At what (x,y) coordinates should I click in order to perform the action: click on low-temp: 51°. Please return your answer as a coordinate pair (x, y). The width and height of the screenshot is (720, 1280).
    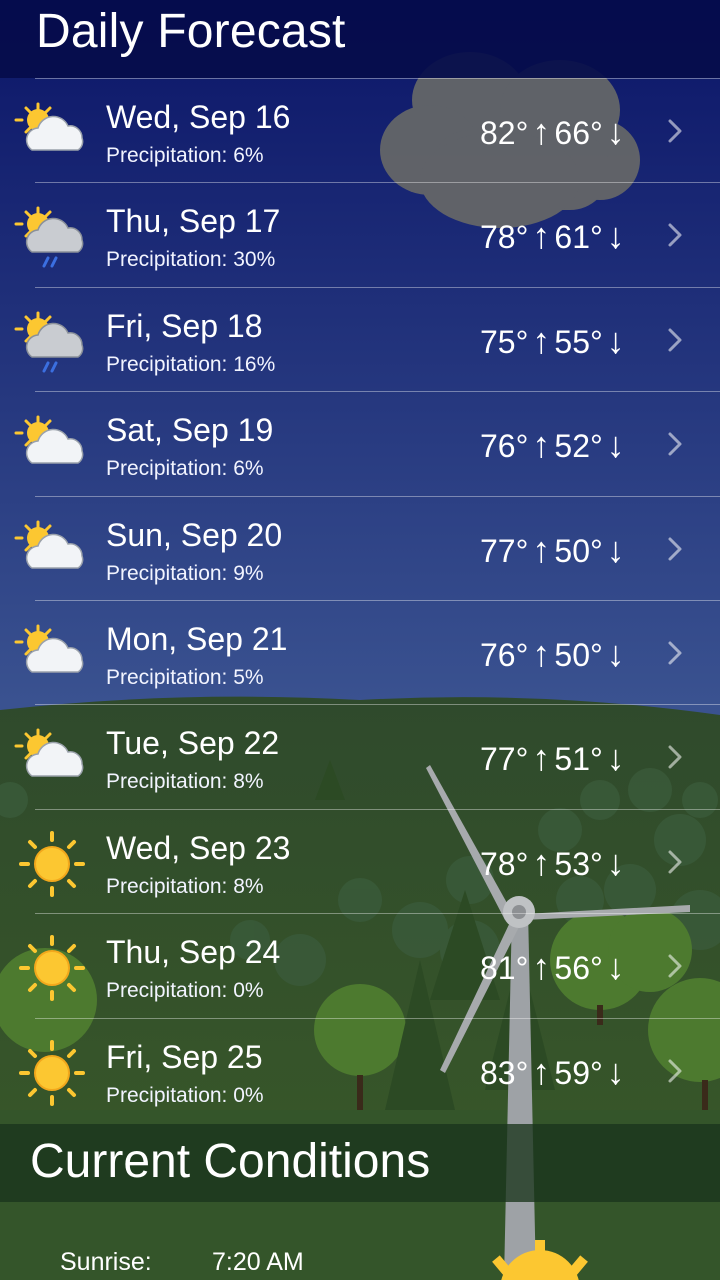
    Looking at the image, I should click on (578, 759).